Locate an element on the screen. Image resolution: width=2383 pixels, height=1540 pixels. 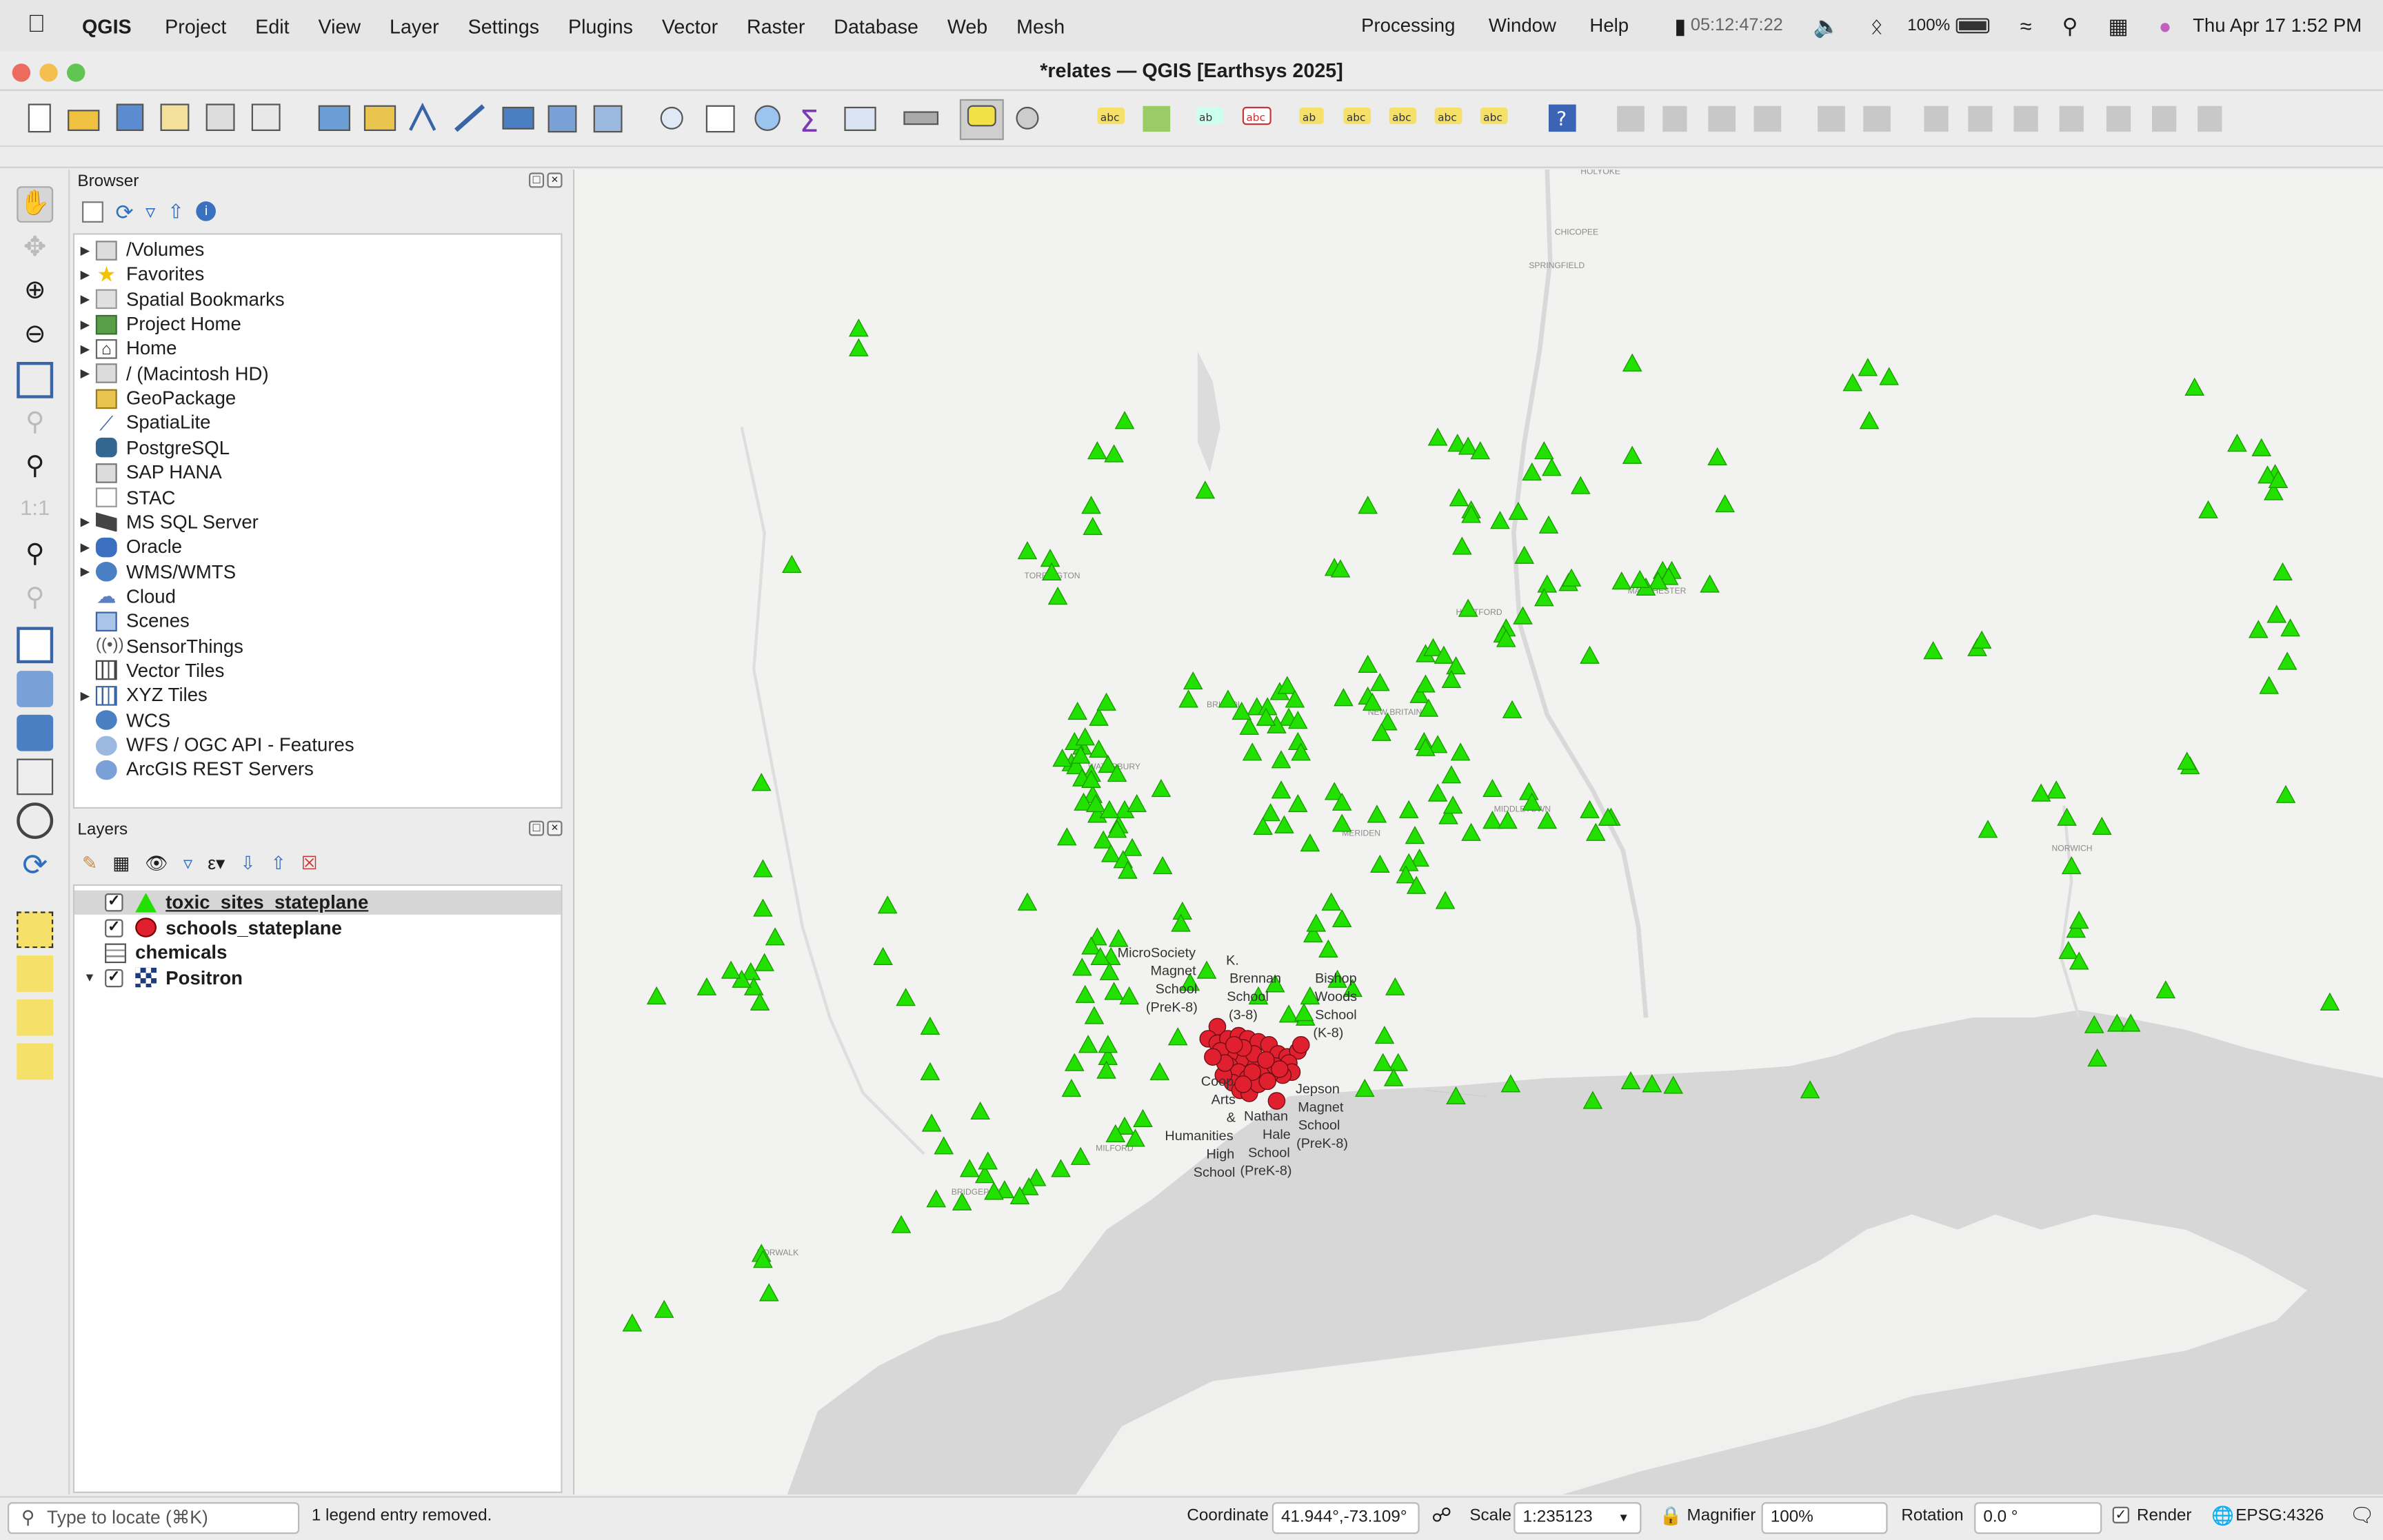
select-by-value-icon is located at coordinates (35, 974).